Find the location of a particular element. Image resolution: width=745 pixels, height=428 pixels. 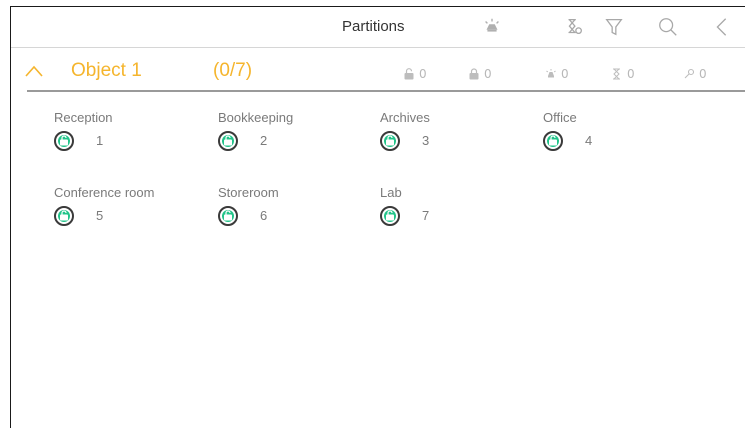

object-count: (0/7) is located at coordinates (233, 70).